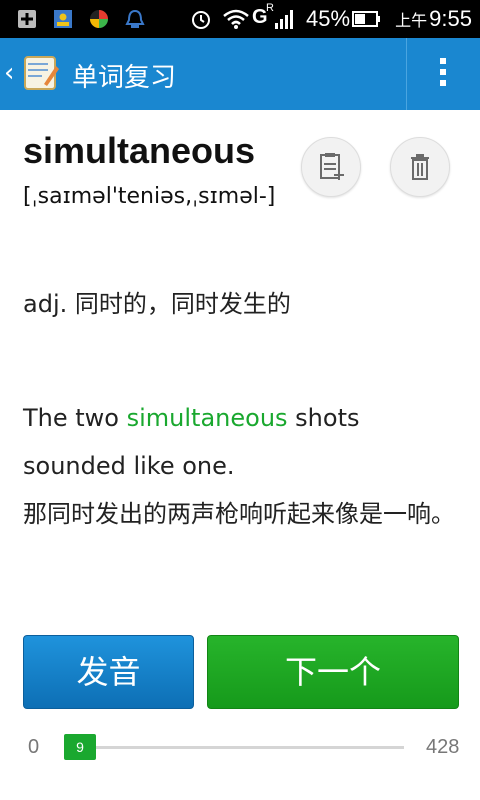  Describe the element at coordinates (406, 74) in the screenshot. I see `appbar-divider` at that location.